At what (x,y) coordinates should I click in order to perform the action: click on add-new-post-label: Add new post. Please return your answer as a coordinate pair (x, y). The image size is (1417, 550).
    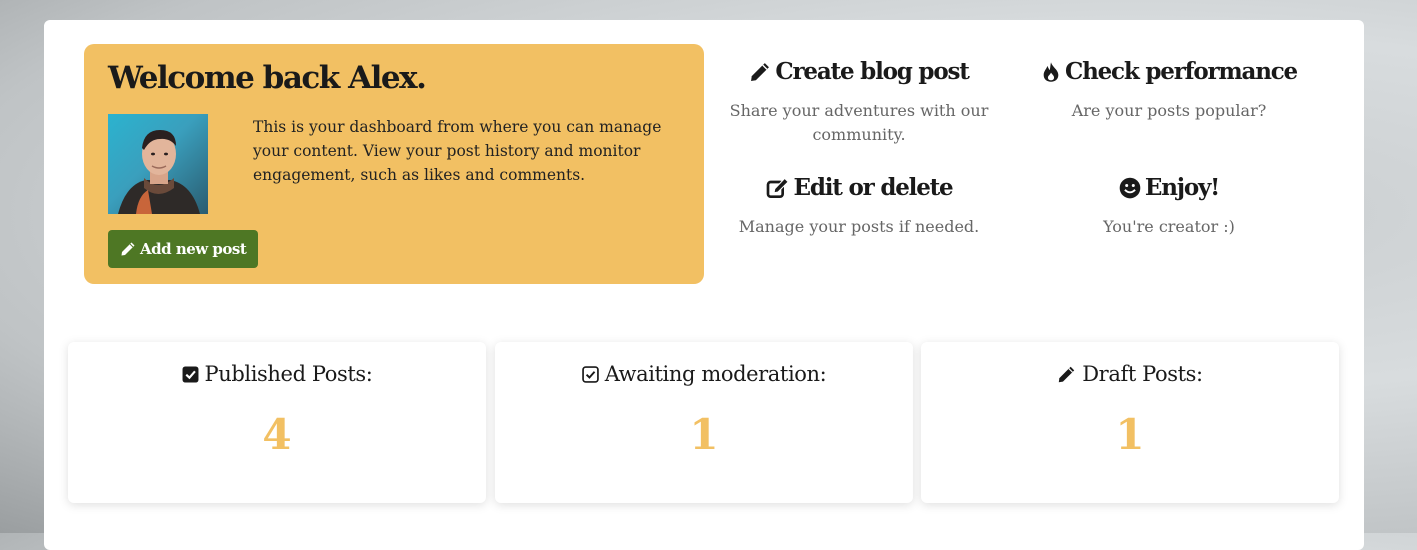
    Looking at the image, I should click on (193, 249).